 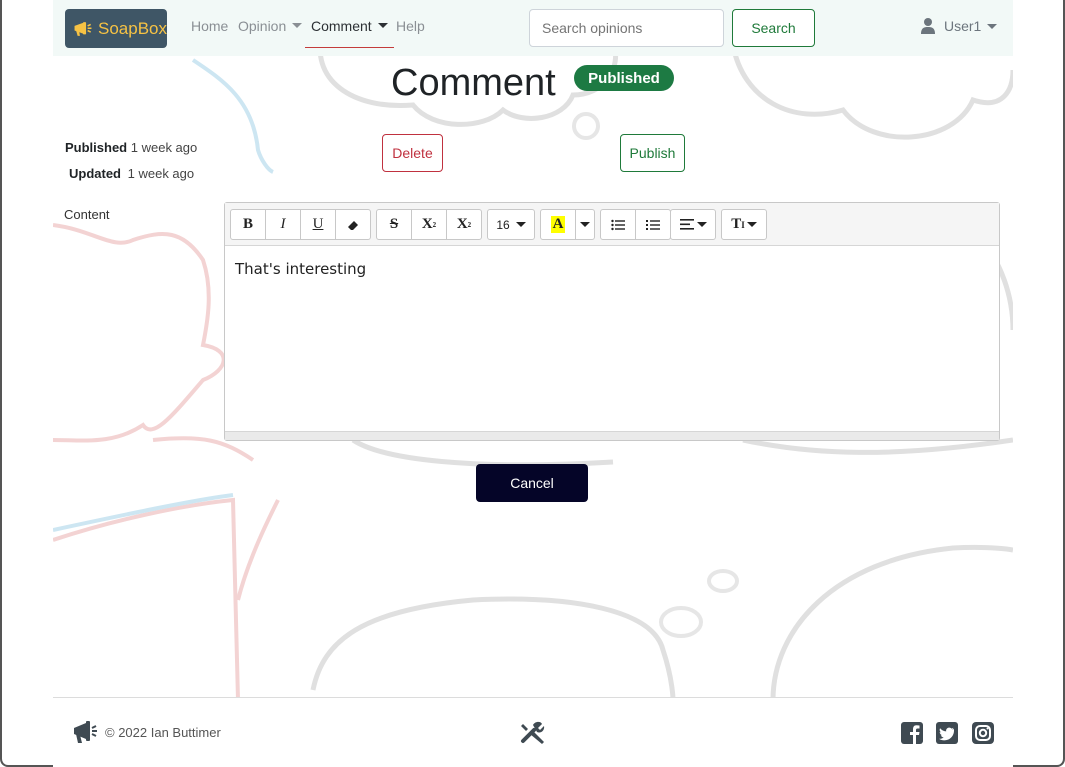 What do you see at coordinates (341, 26) in the screenshot?
I see `nav-comment-label: Comment` at bounding box center [341, 26].